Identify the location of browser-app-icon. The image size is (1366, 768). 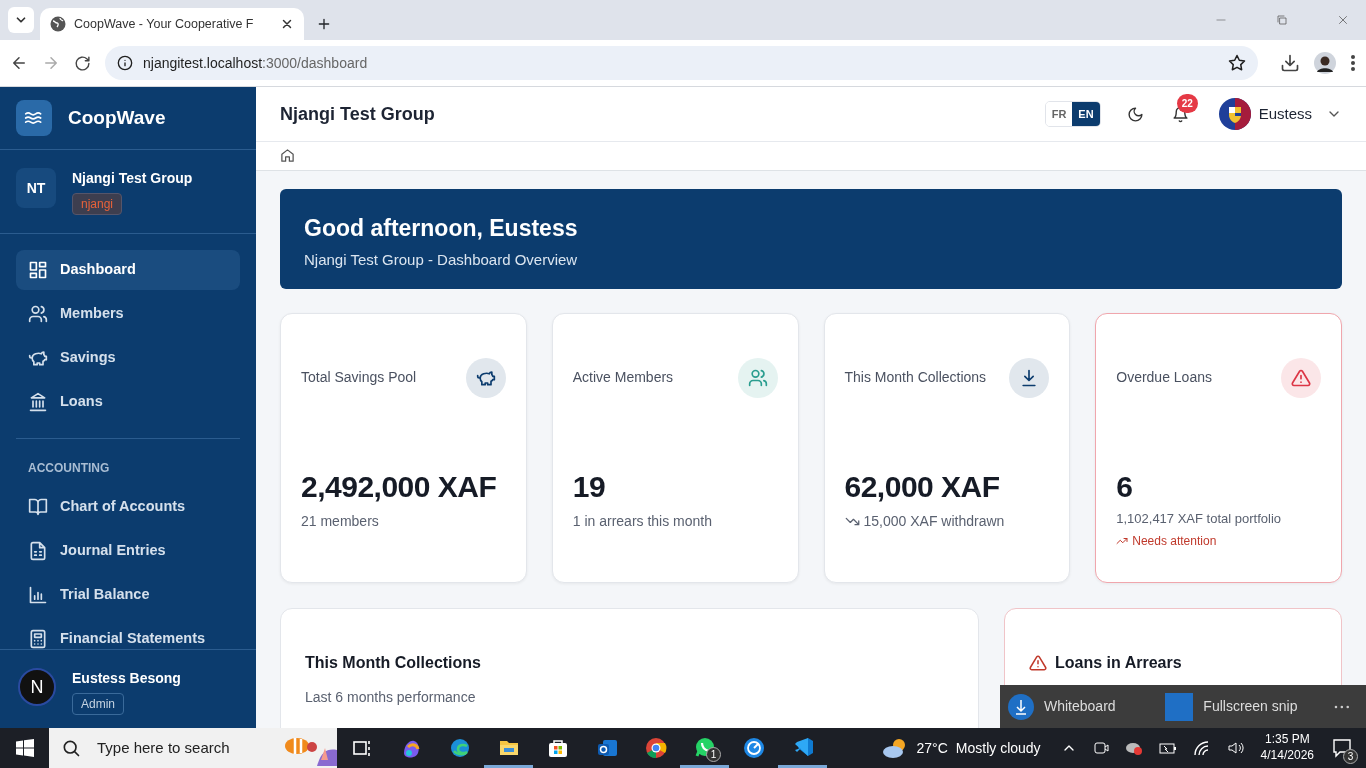
(459, 748).